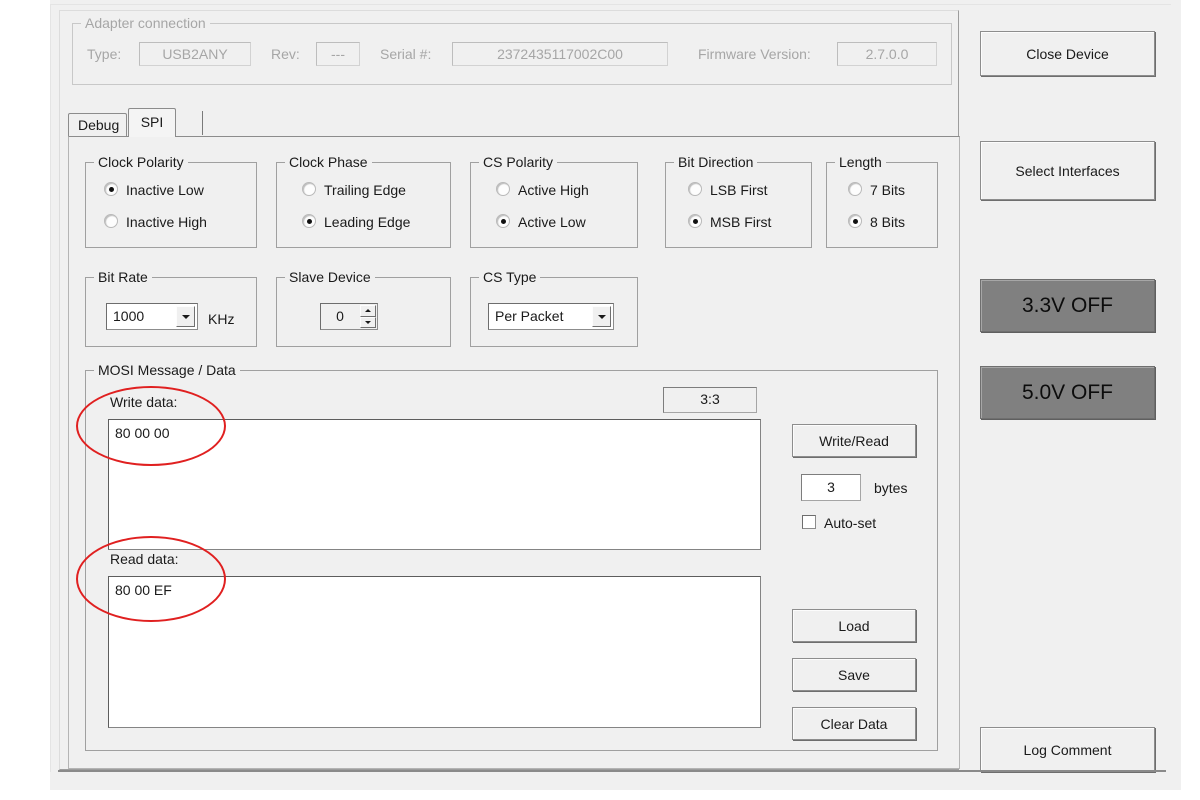 Image resolution: width=1200 pixels, height=800 pixels. I want to click on select-interfaces-label: Select Interfaces, so click(1067, 170).